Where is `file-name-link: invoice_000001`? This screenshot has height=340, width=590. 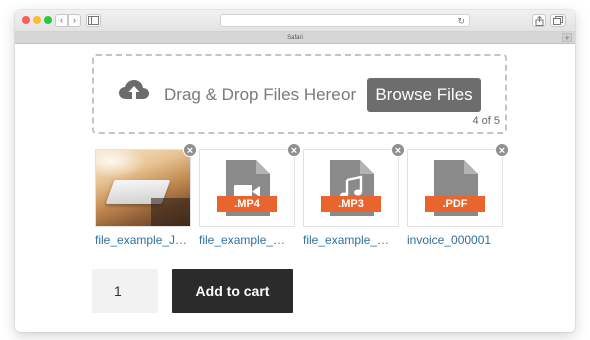 file-name-link: invoice_000001 is located at coordinates (455, 240).